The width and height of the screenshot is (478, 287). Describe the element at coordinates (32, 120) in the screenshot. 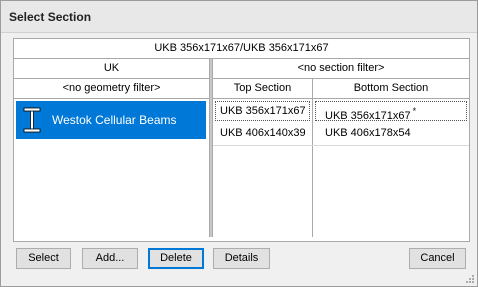

I see `i-beam-icon` at that location.